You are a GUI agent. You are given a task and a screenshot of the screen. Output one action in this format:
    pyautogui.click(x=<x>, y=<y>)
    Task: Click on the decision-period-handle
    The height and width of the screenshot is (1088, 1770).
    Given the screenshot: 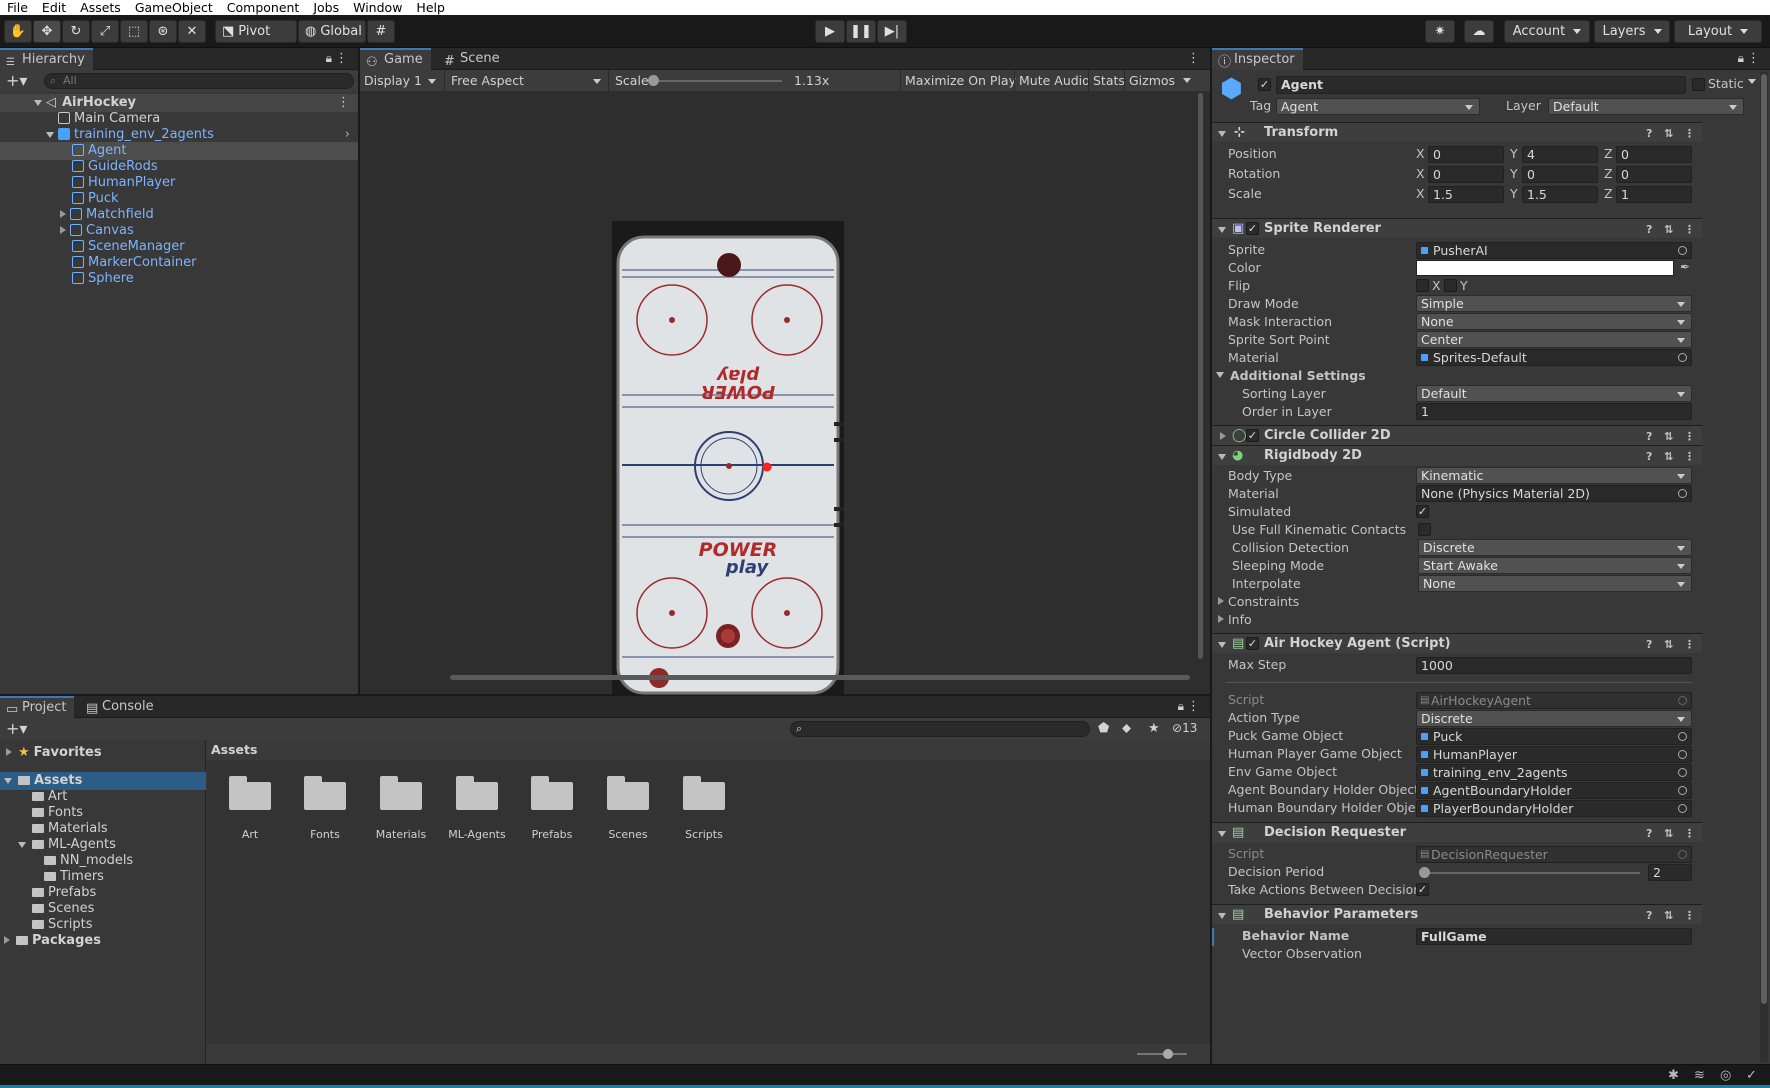 What is the action you would take?
    pyautogui.click(x=1424, y=872)
    